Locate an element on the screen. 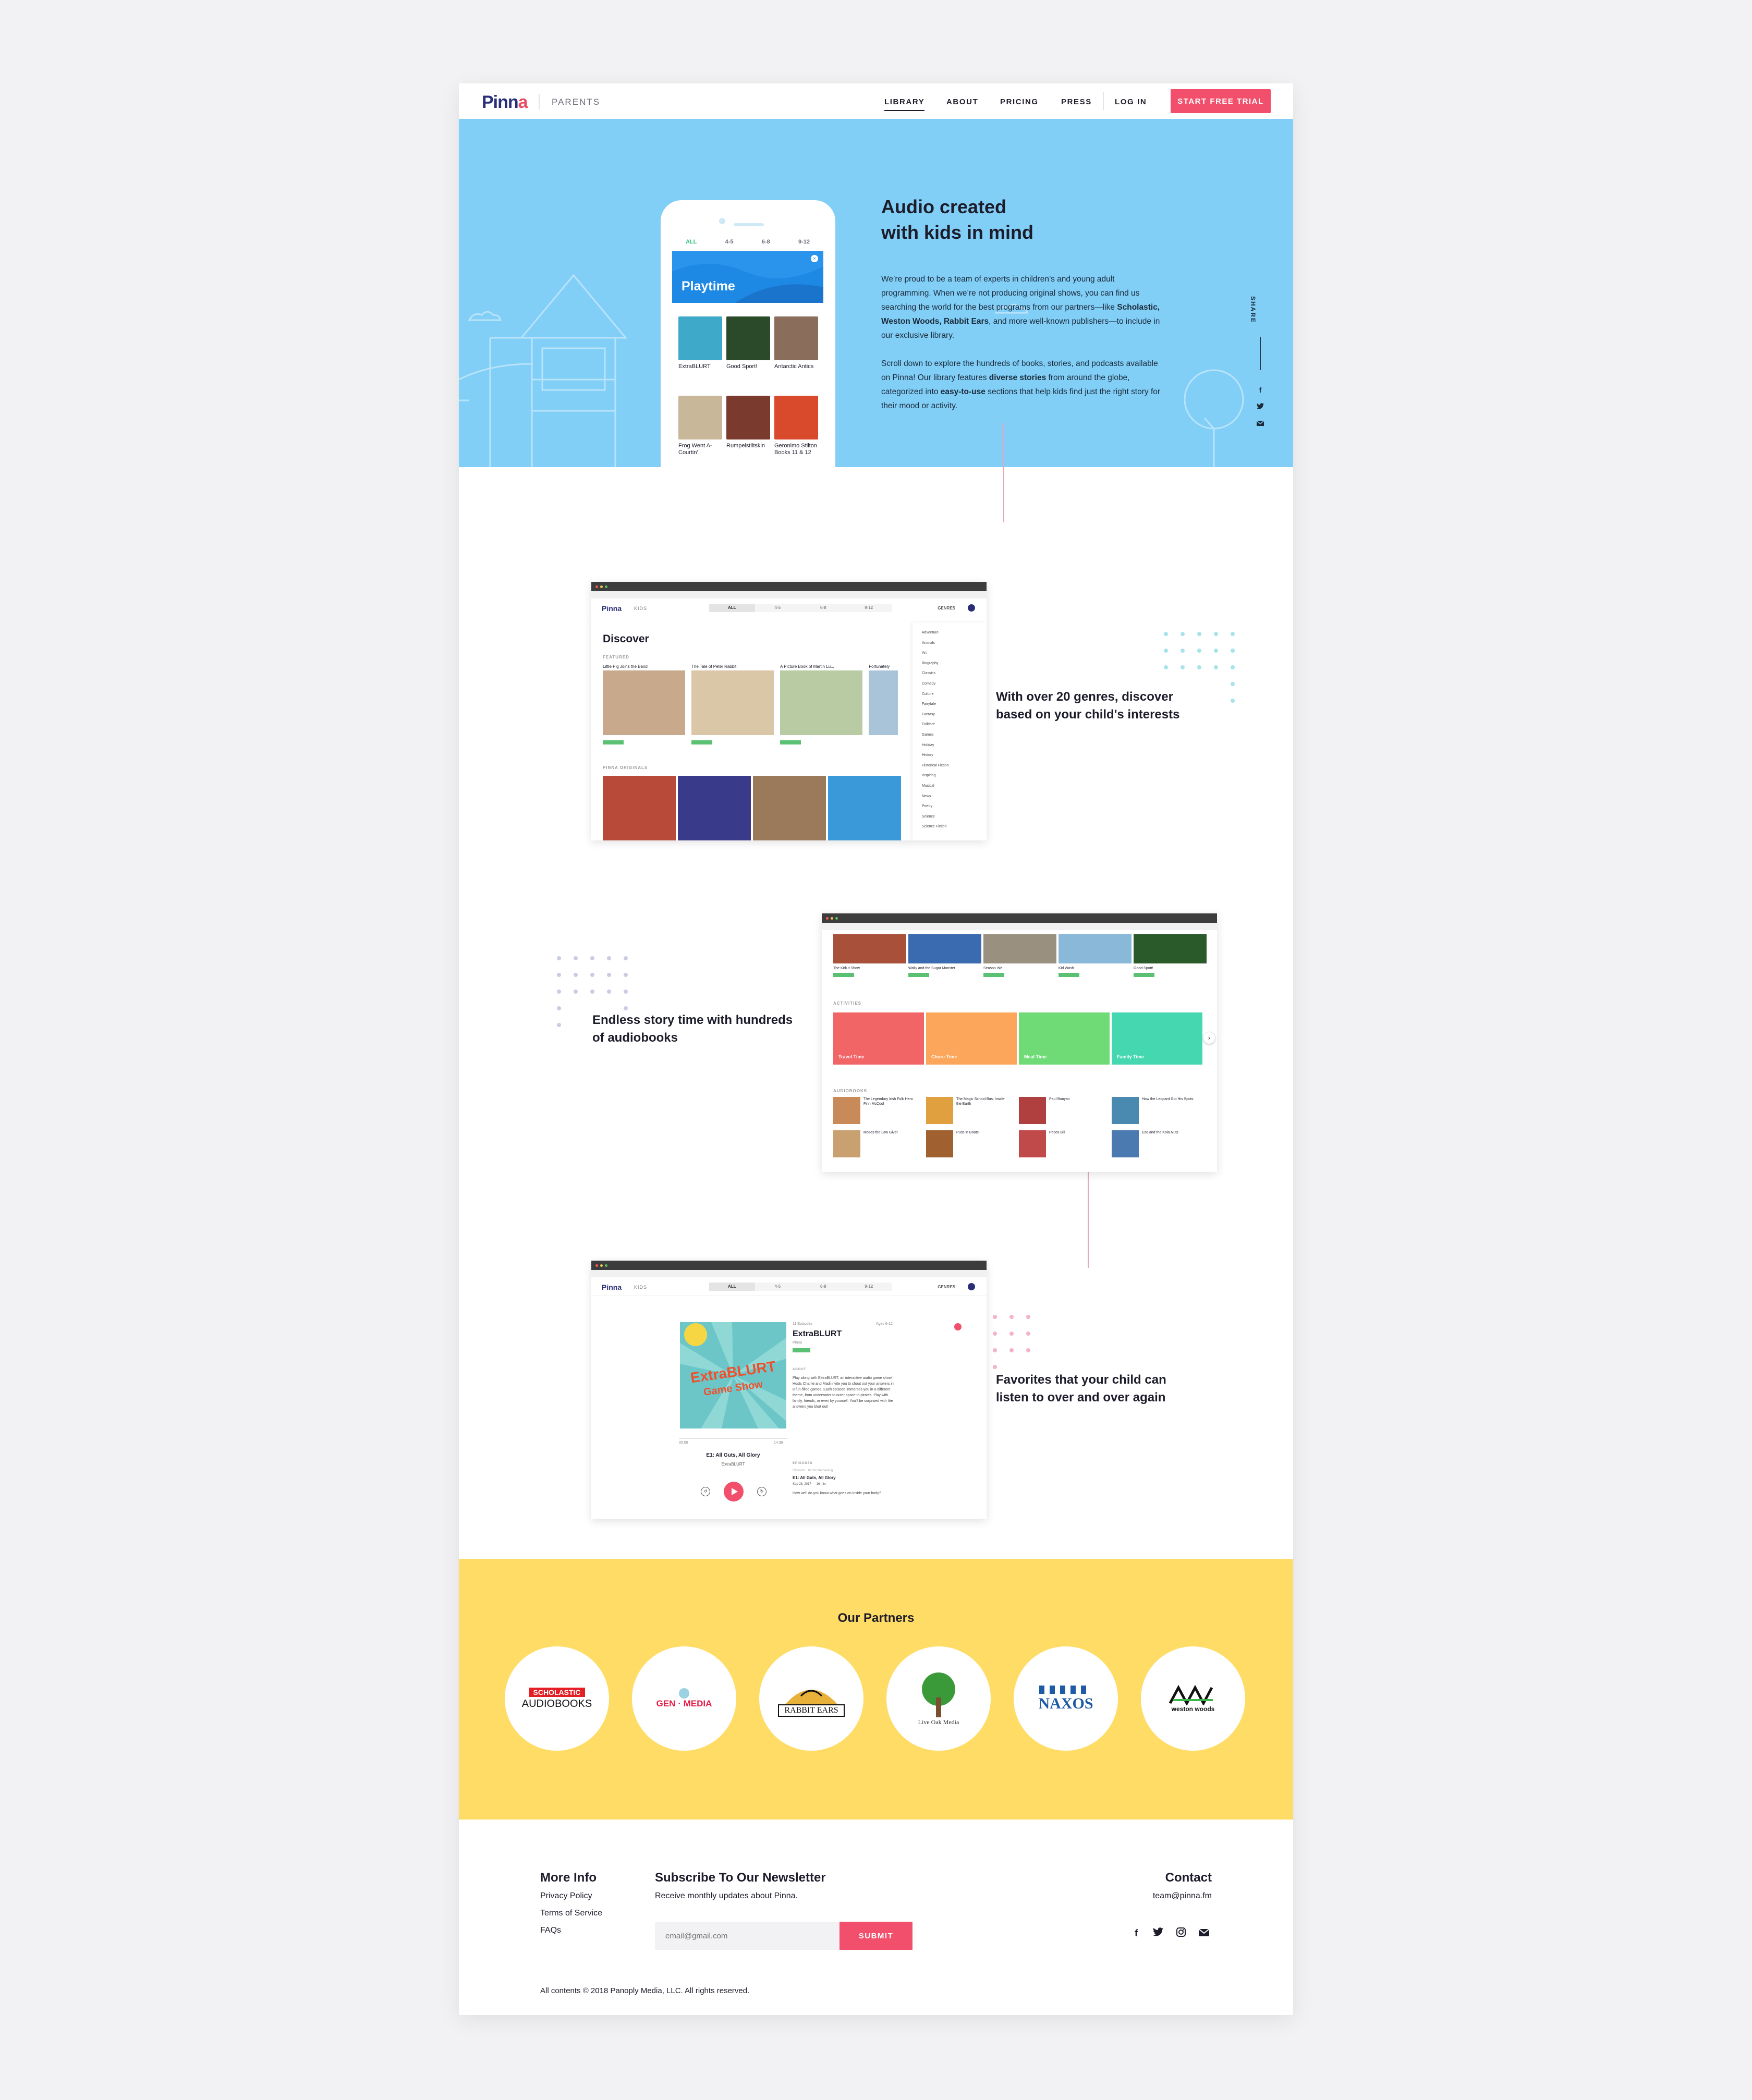  genre-item: Fairytale is located at coordinates (949, 704).